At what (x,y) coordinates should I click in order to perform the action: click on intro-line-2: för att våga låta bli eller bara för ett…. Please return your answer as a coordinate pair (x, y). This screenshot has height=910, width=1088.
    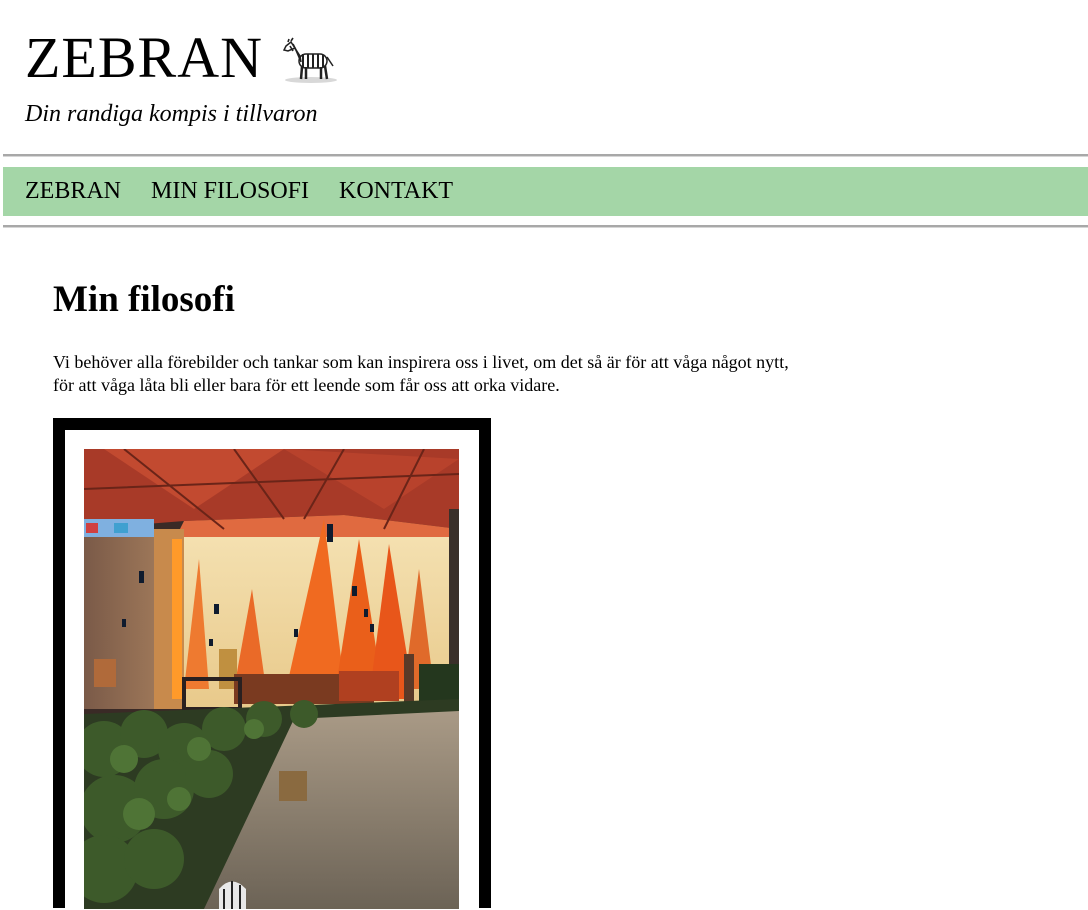
    Looking at the image, I should click on (306, 385).